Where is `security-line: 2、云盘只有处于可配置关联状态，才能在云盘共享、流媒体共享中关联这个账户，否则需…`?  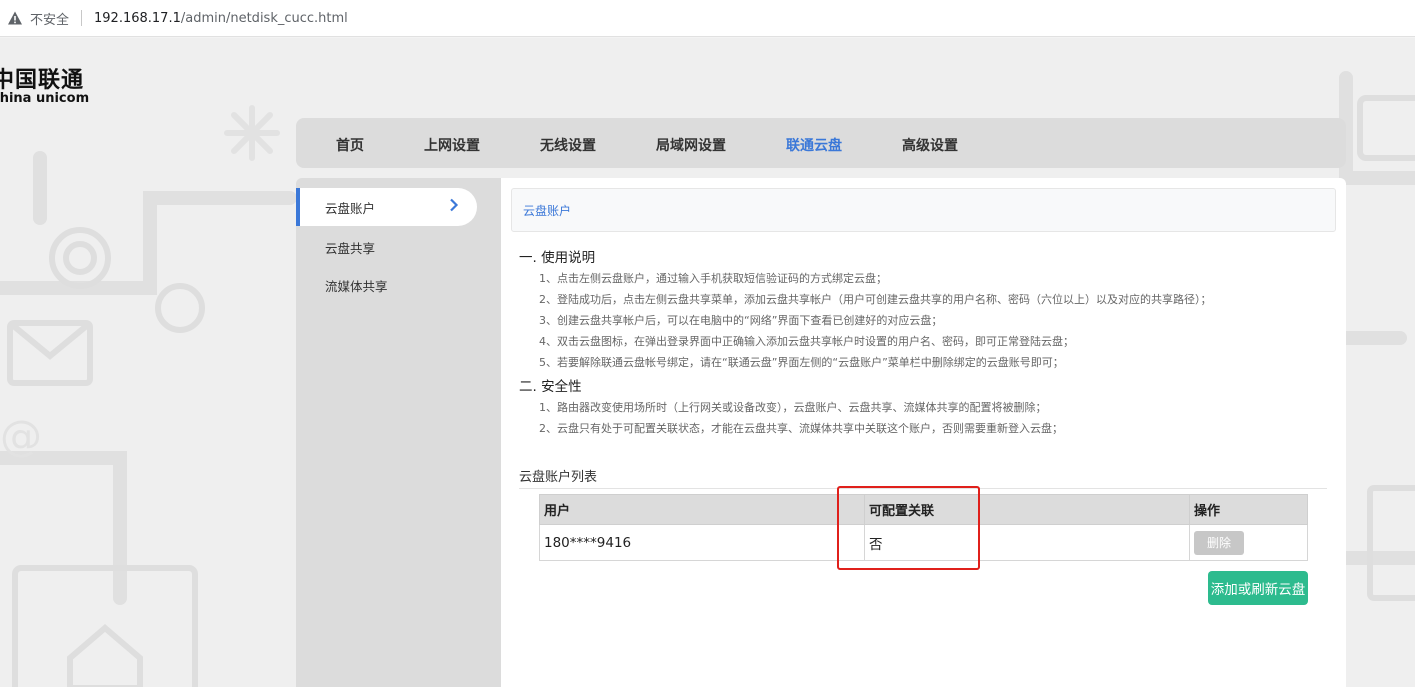 security-line: 2、云盘只有处于可配置关联状态，才能在云盘共享、流媒体共享中关联这个账户，否则需… is located at coordinates (801, 428).